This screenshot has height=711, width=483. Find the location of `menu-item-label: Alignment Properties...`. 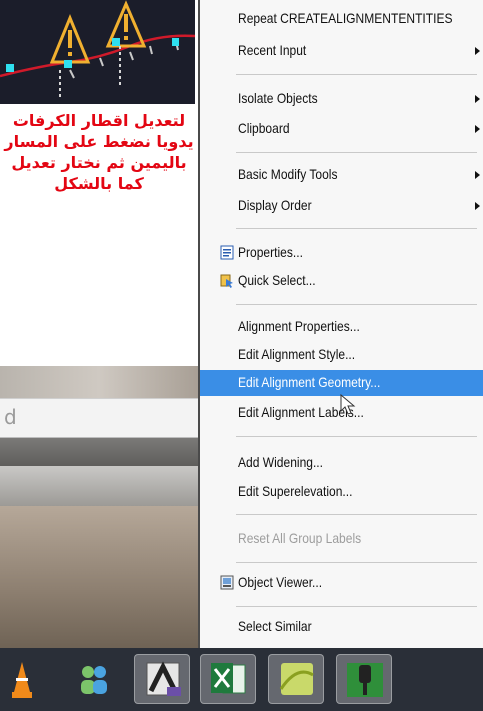

menu-item-label: Alignment Properties... is located at coordinates (299, 326).